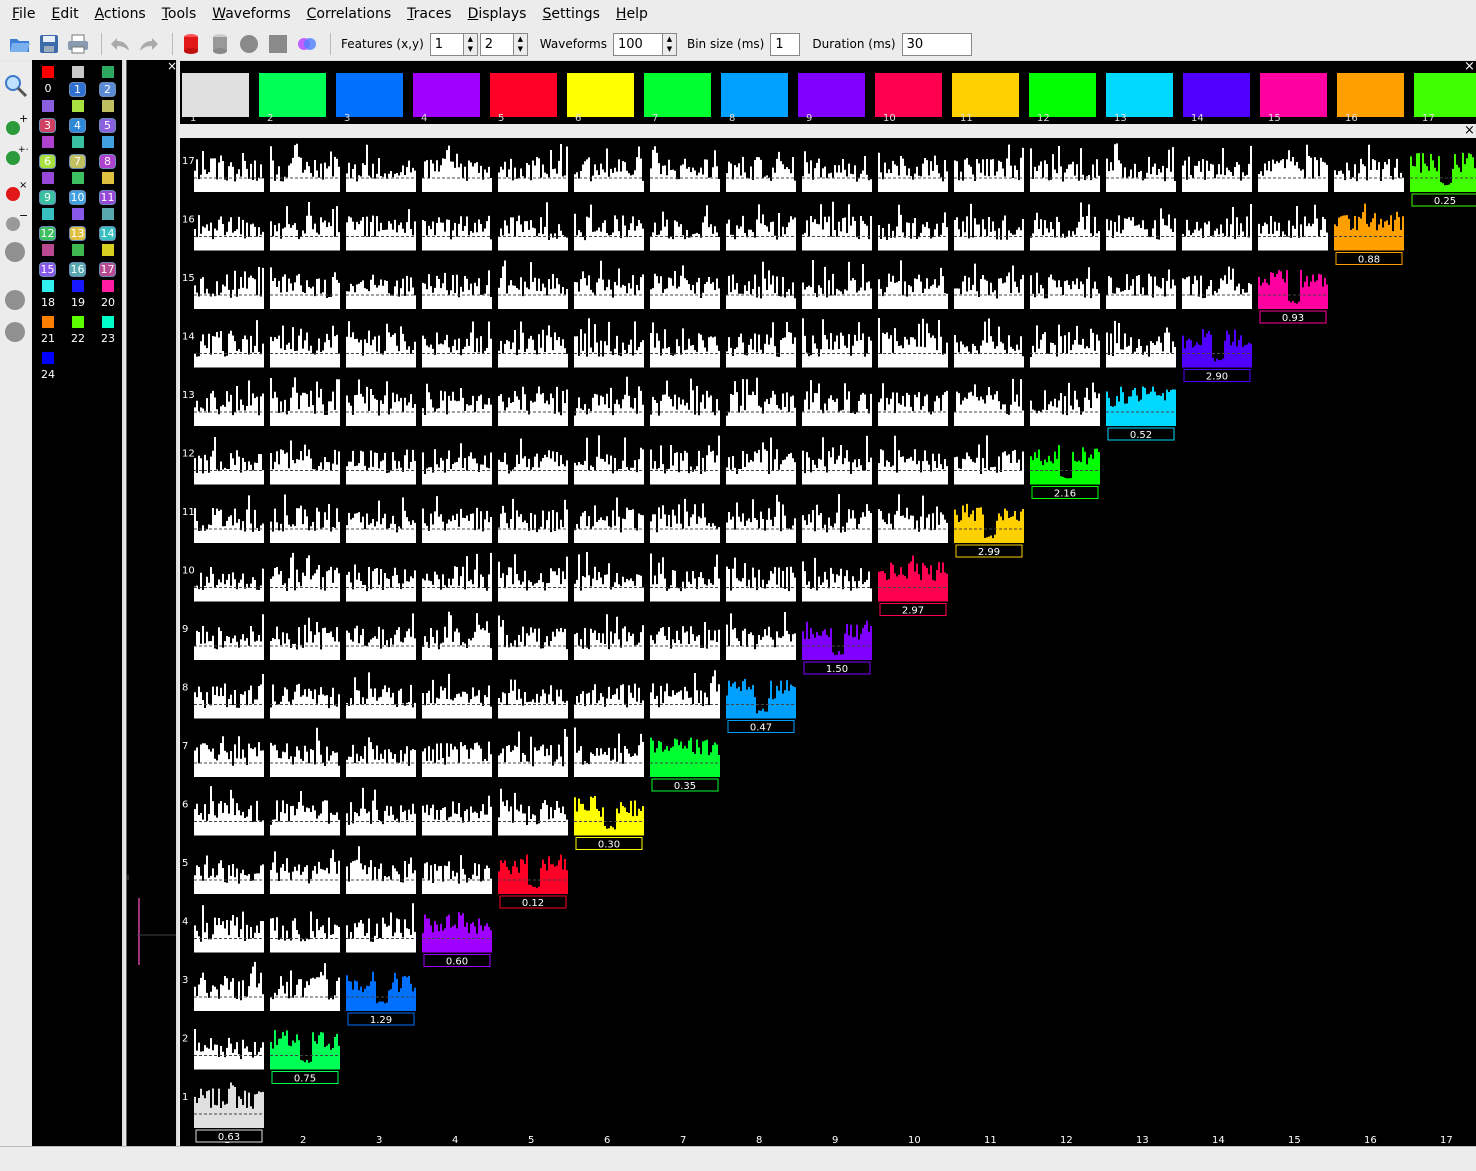  I want to click on gray-circle-icon, so click(16, 332).